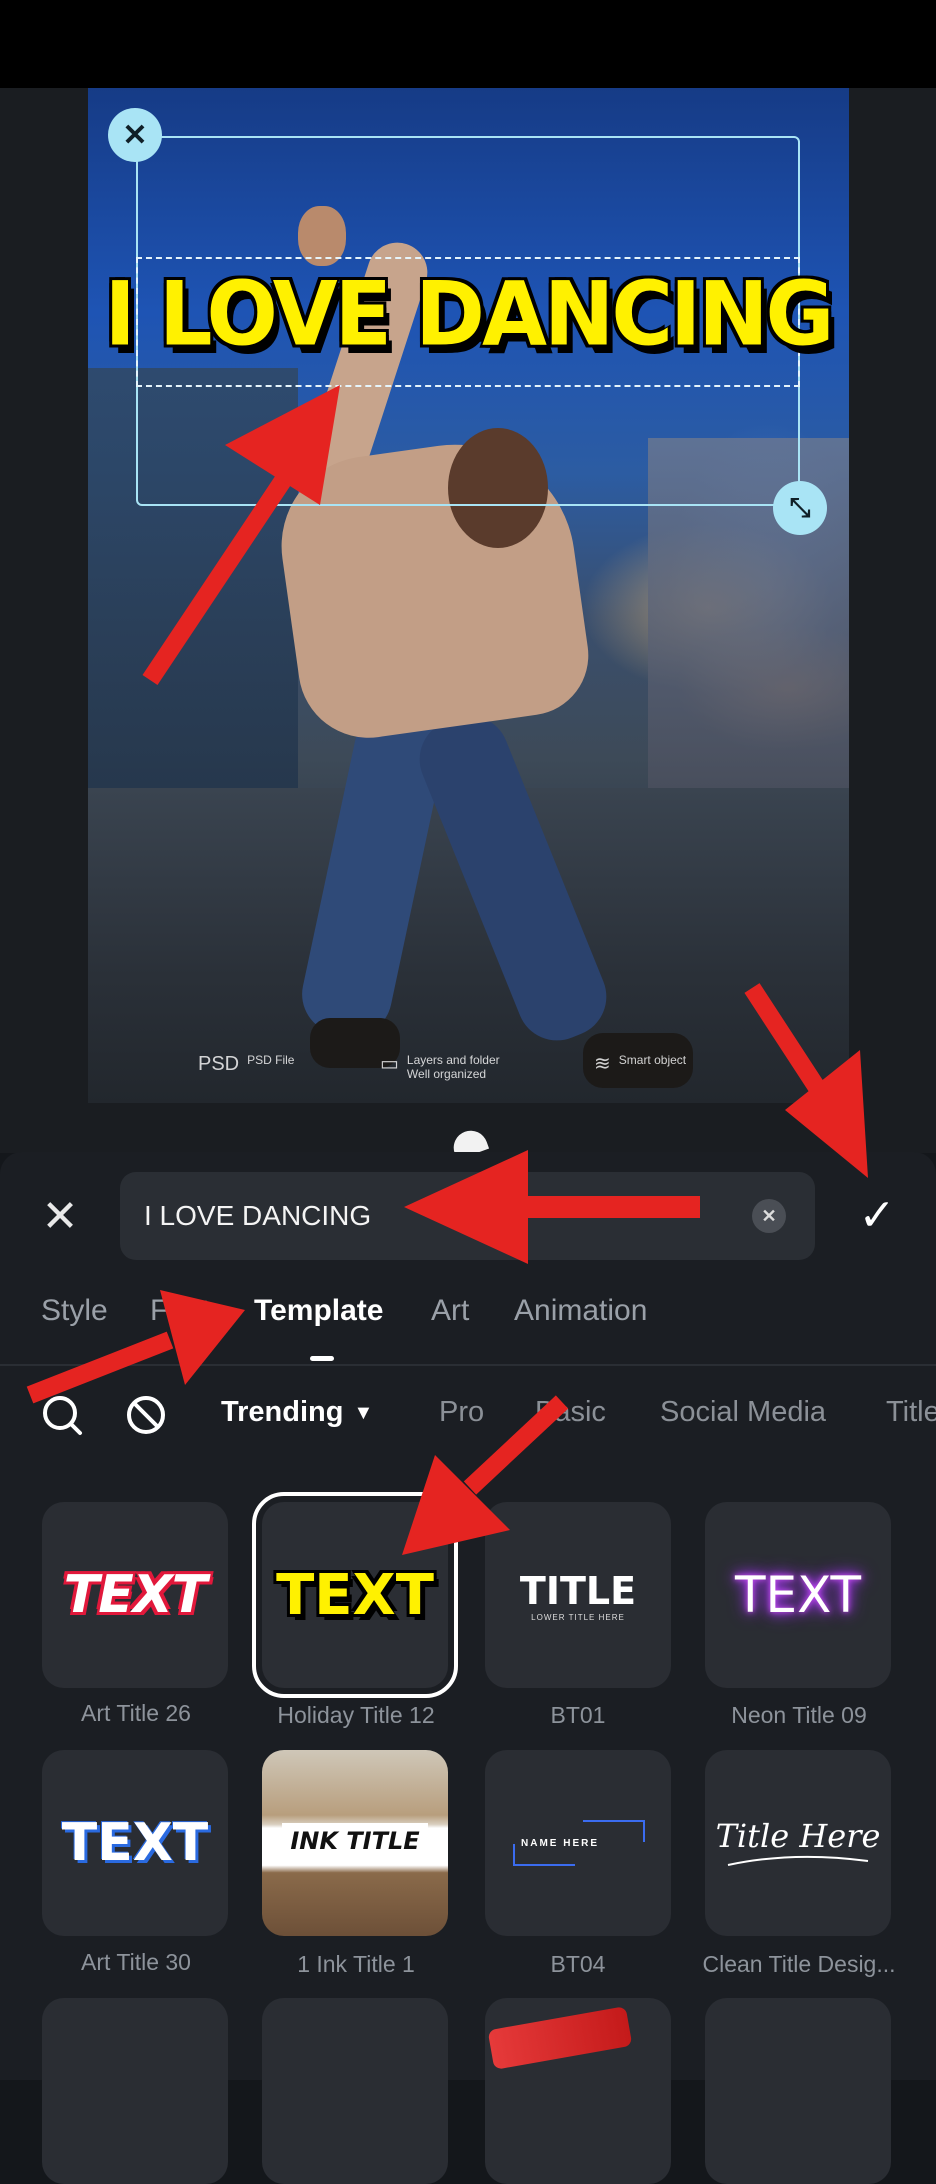 This screenshot has height=2184, width=936. Describe the element at coordinates (798, 1836) in the screenshot. I see `template-preview: Title Here` at that location.